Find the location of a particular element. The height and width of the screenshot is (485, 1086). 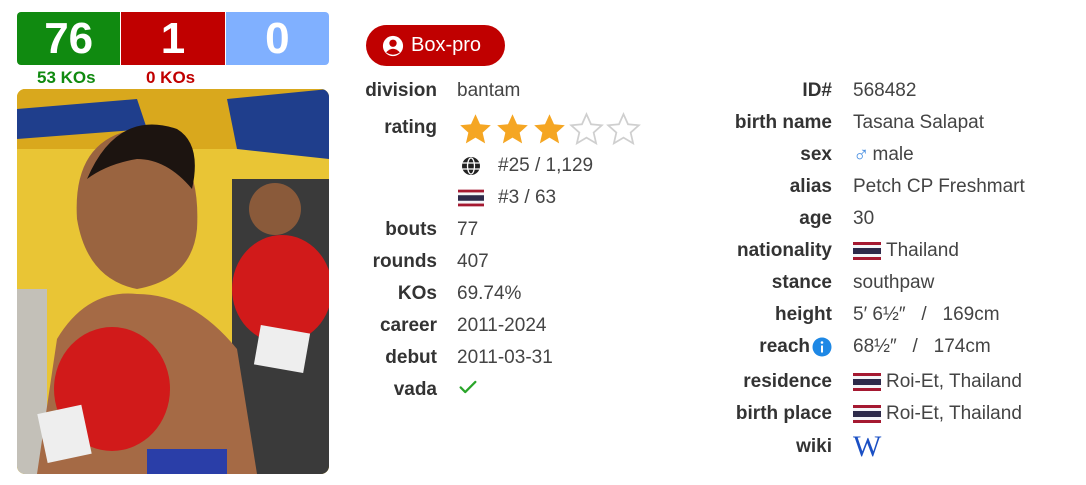

wiki-label: wiki is located at coordinates (814, 446).